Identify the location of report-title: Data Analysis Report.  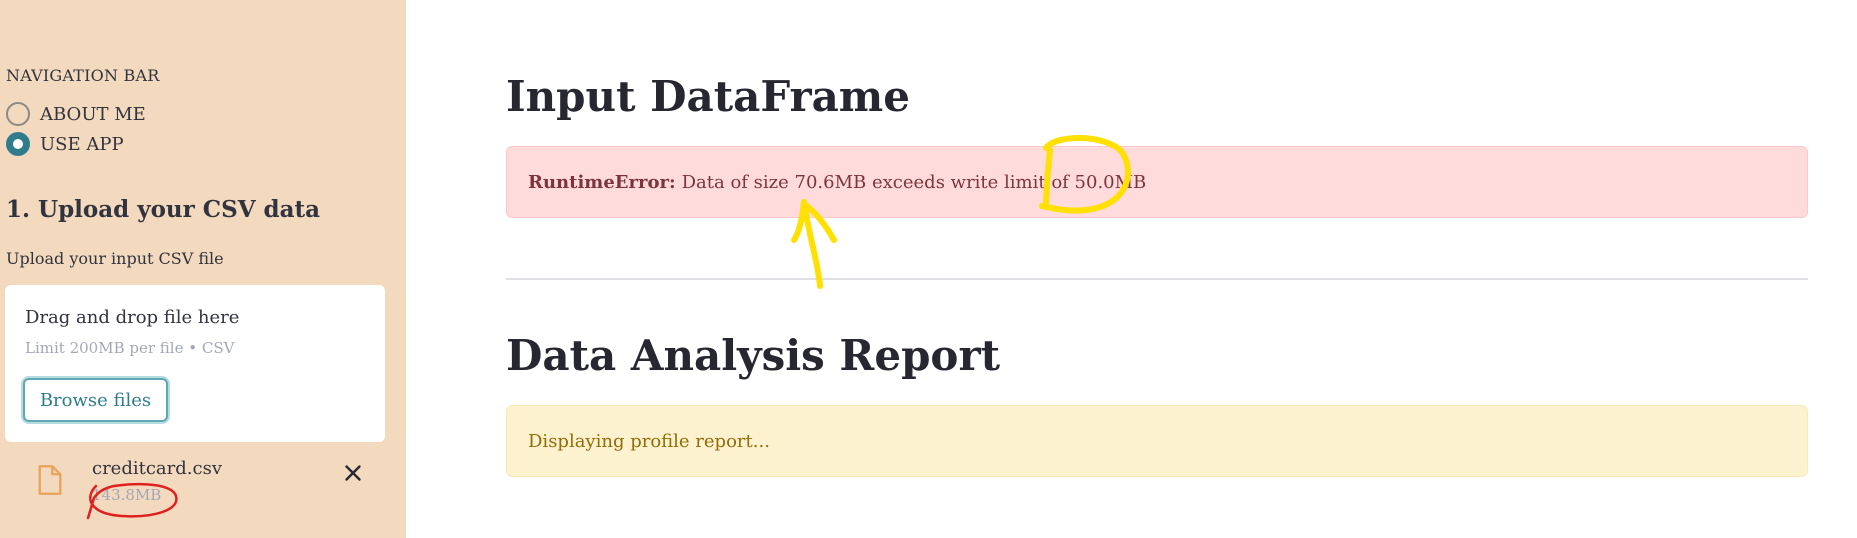
(753, 355).